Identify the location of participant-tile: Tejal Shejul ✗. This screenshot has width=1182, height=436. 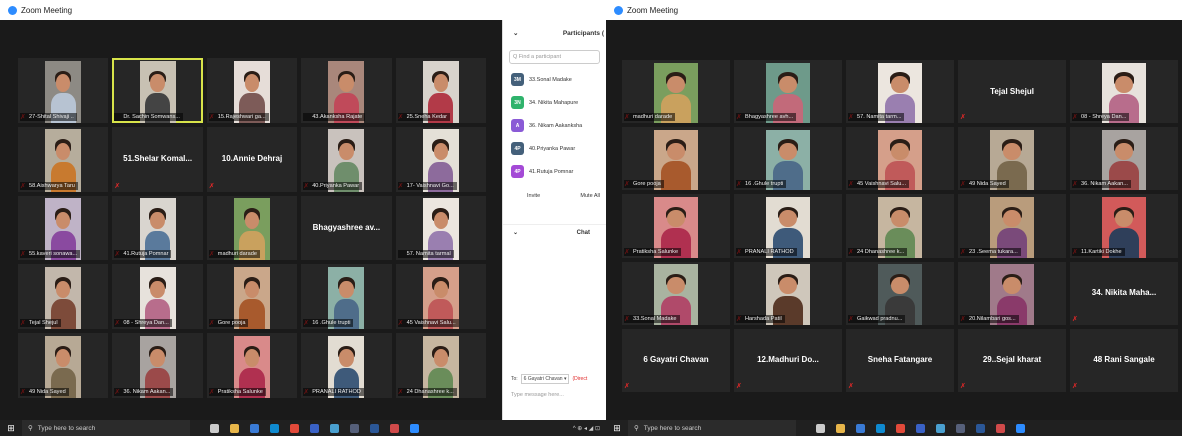
(1012, 92).